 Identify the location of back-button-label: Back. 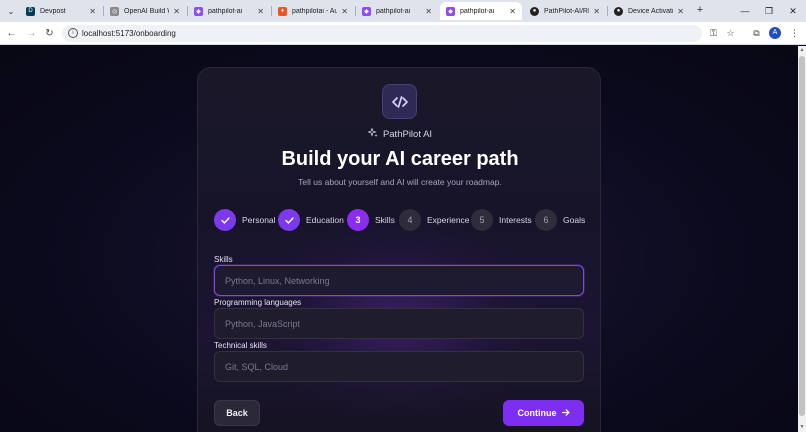
(237, 413).